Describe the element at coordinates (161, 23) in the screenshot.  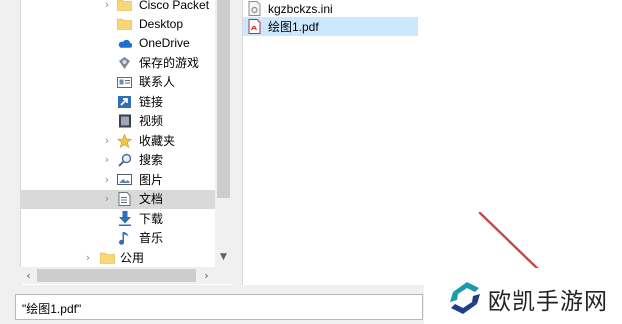
I see `tree-item-label: Desktop` at that location.